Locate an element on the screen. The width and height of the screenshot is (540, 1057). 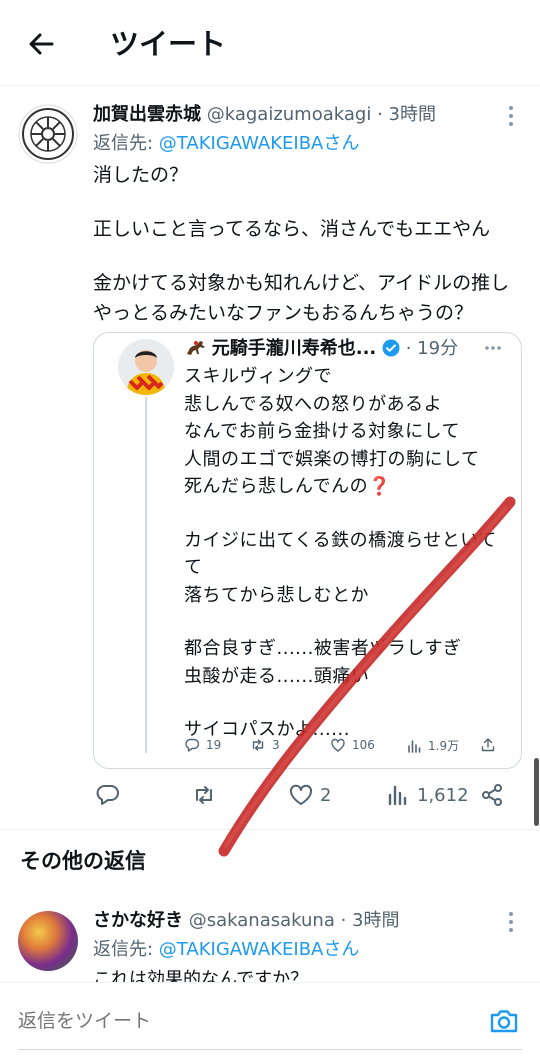
reply-compose-bar is located at coordinates (270, 1019).